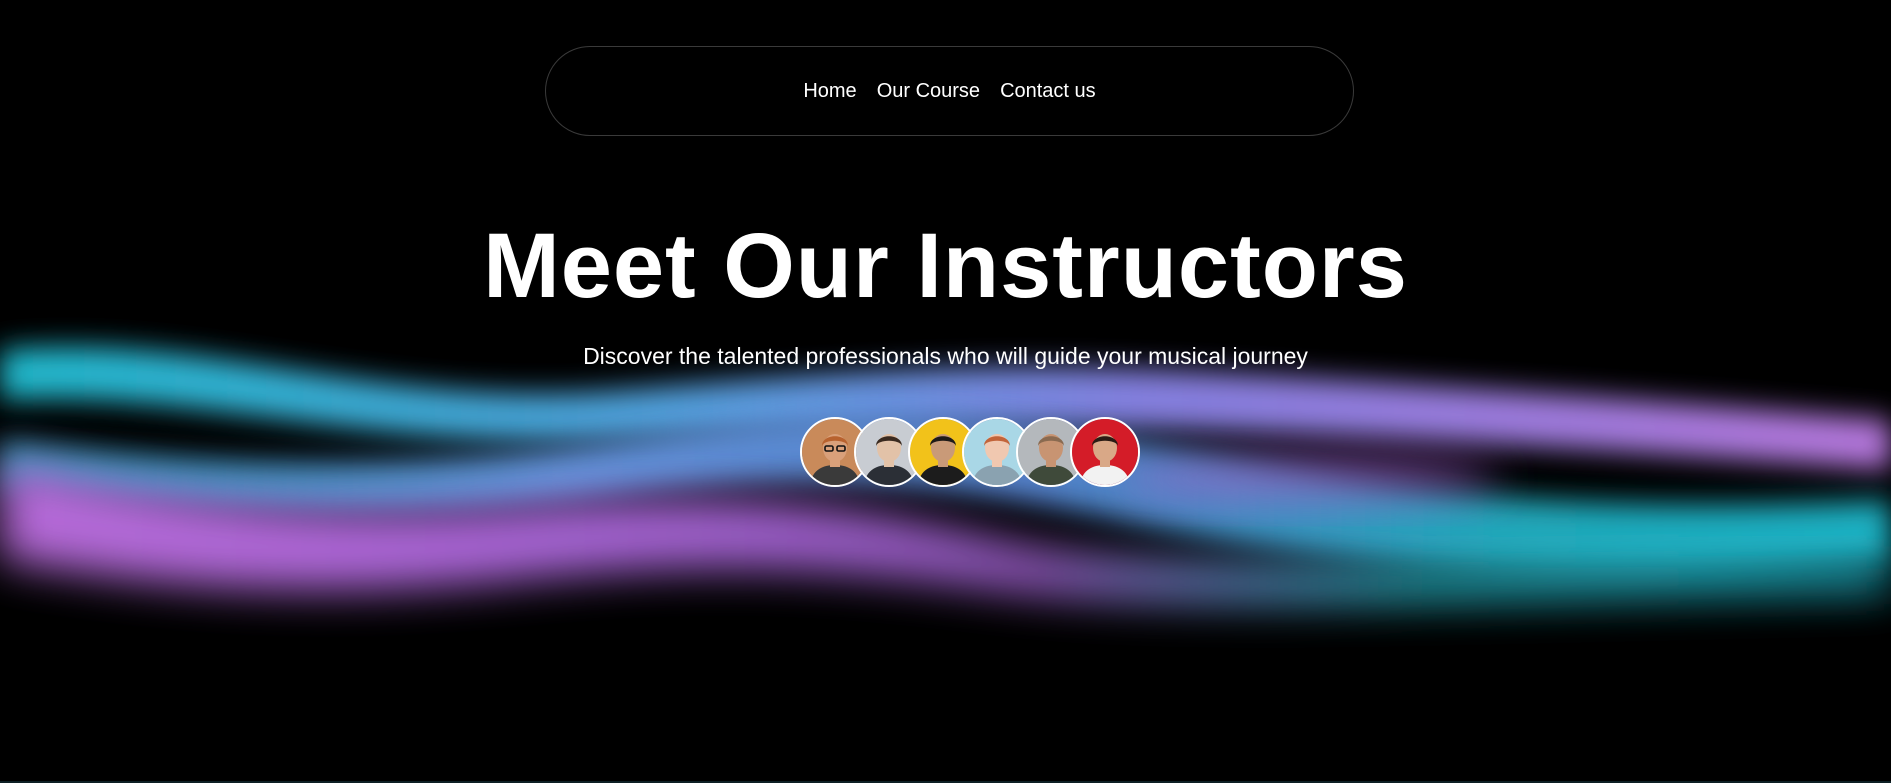 The image size is (1891, 783). Describe the element at coordinates (970, 452) in the screenshot. I see `instructor-avatar-group` at that location.